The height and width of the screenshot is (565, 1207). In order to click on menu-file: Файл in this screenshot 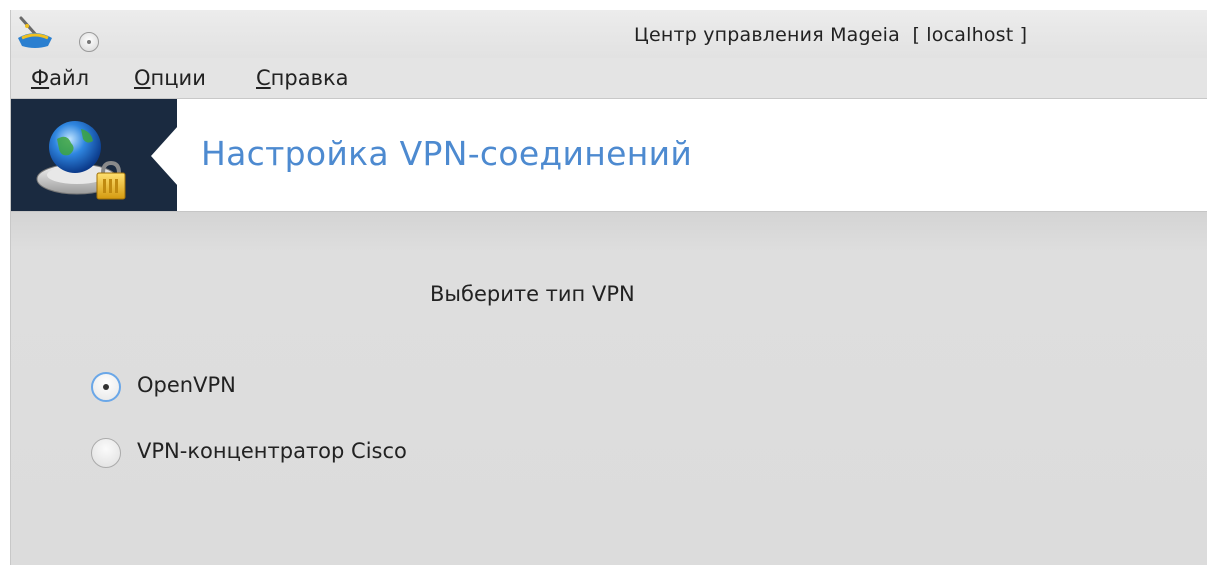, I will do `click(60, 78)`.